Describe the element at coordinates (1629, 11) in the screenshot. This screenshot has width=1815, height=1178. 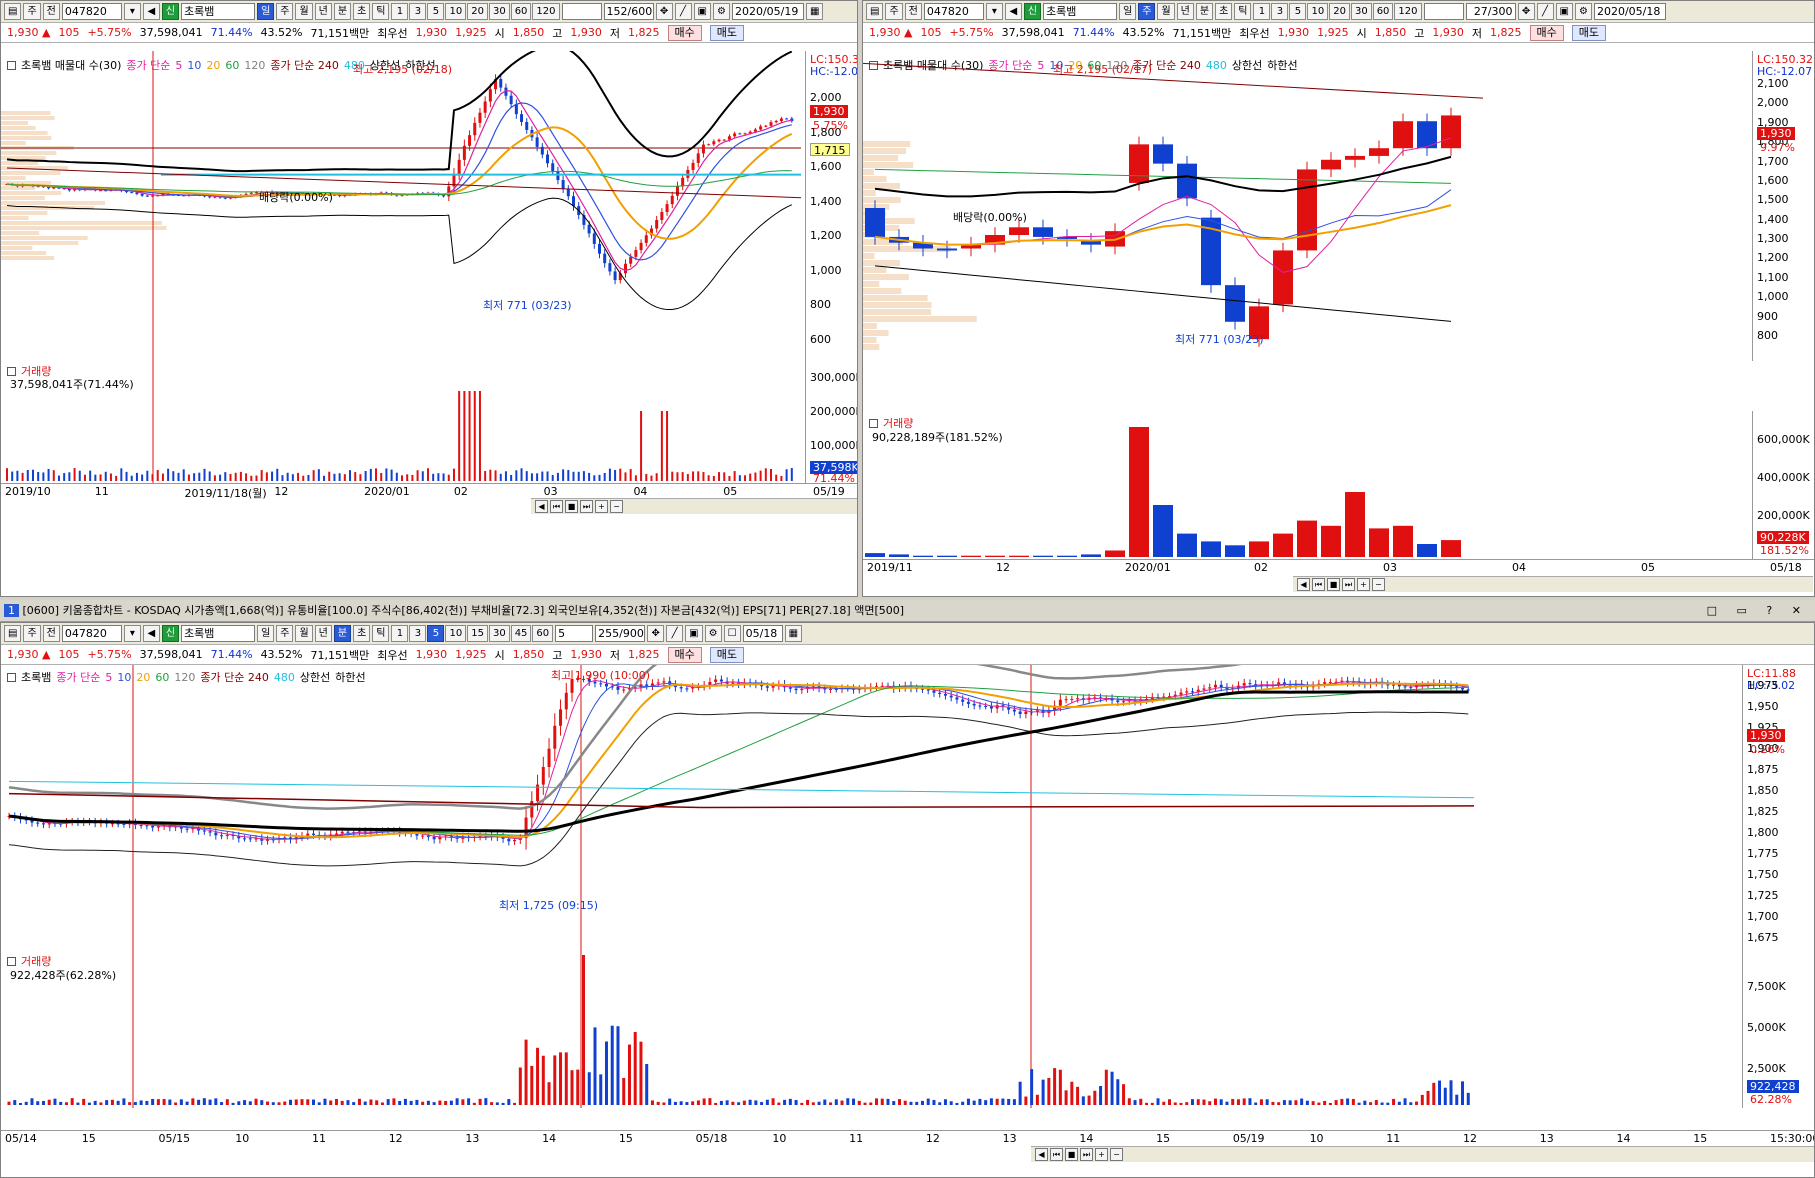
I see `date-field: 2020/05/18` at that location.